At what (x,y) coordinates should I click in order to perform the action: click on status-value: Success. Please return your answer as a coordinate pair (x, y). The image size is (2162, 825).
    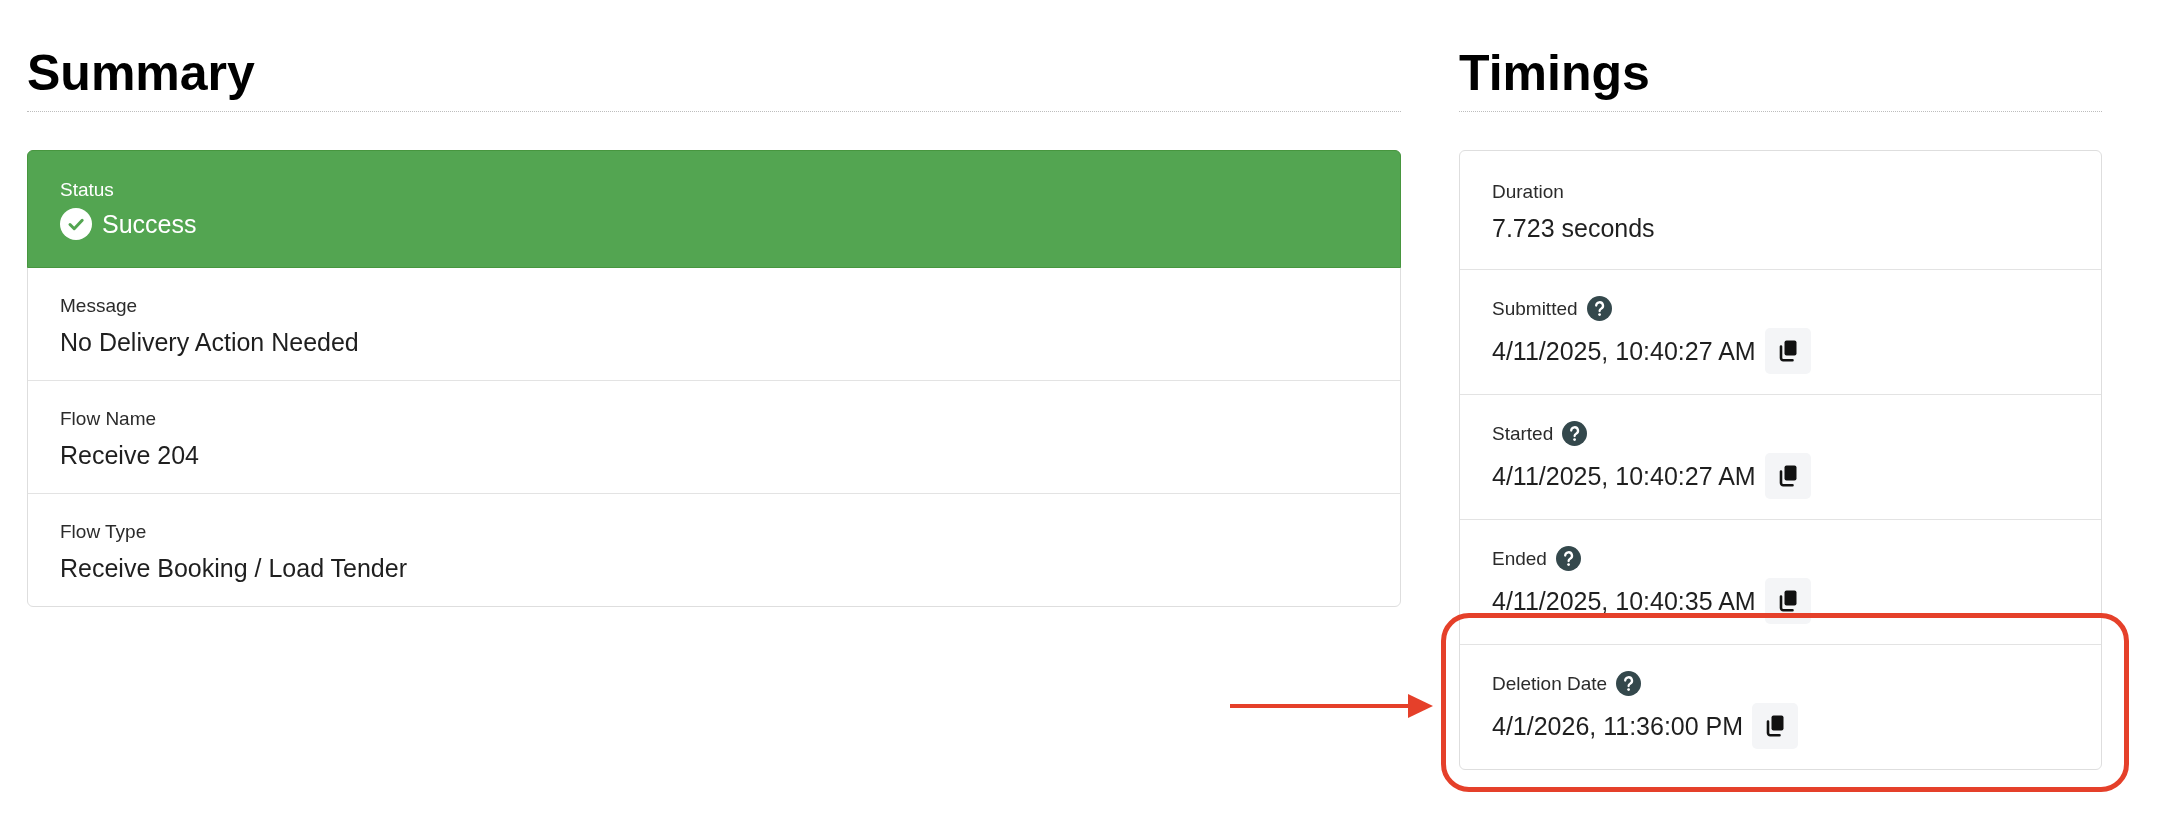
    Looking at the image, I should click on (149, 224).